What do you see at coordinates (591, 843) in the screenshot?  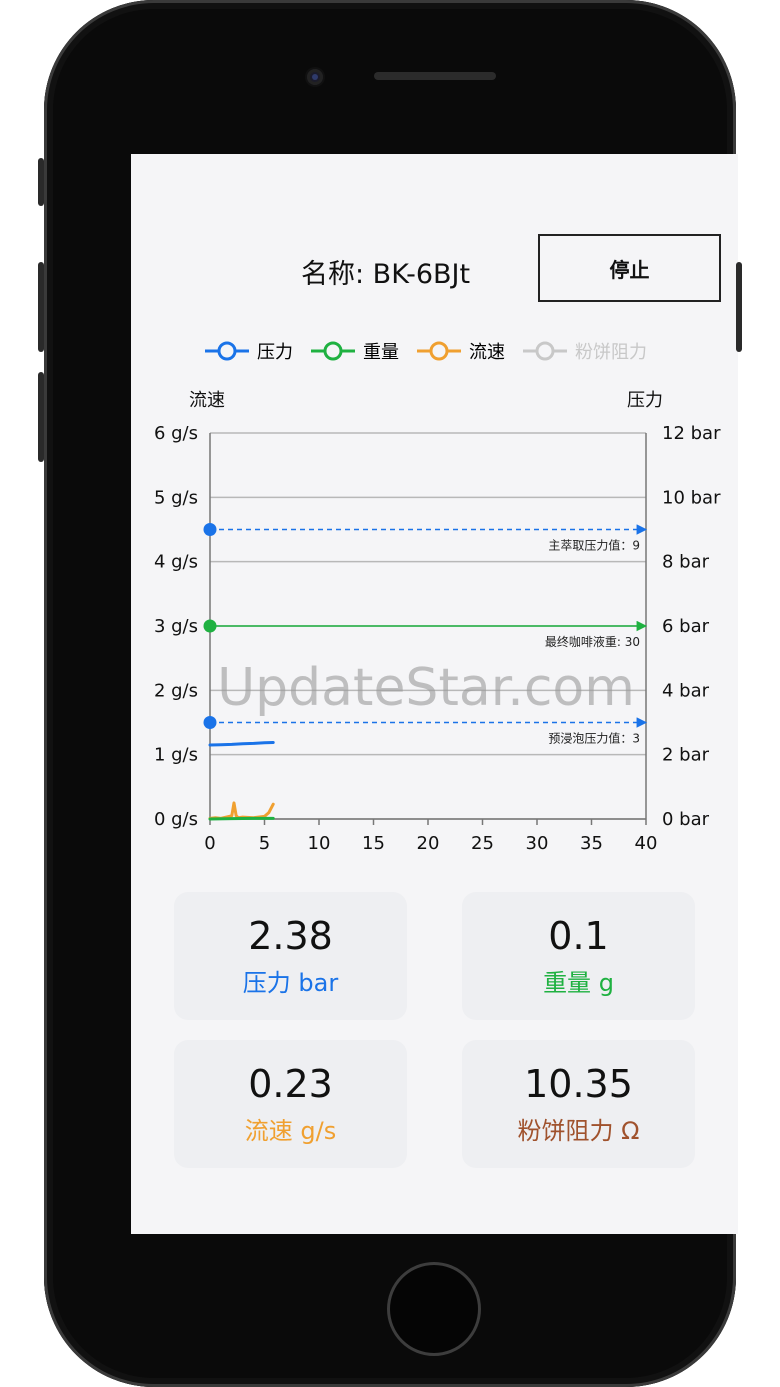 I see `x-tick-label: 35` at bounding box center [591, 843].